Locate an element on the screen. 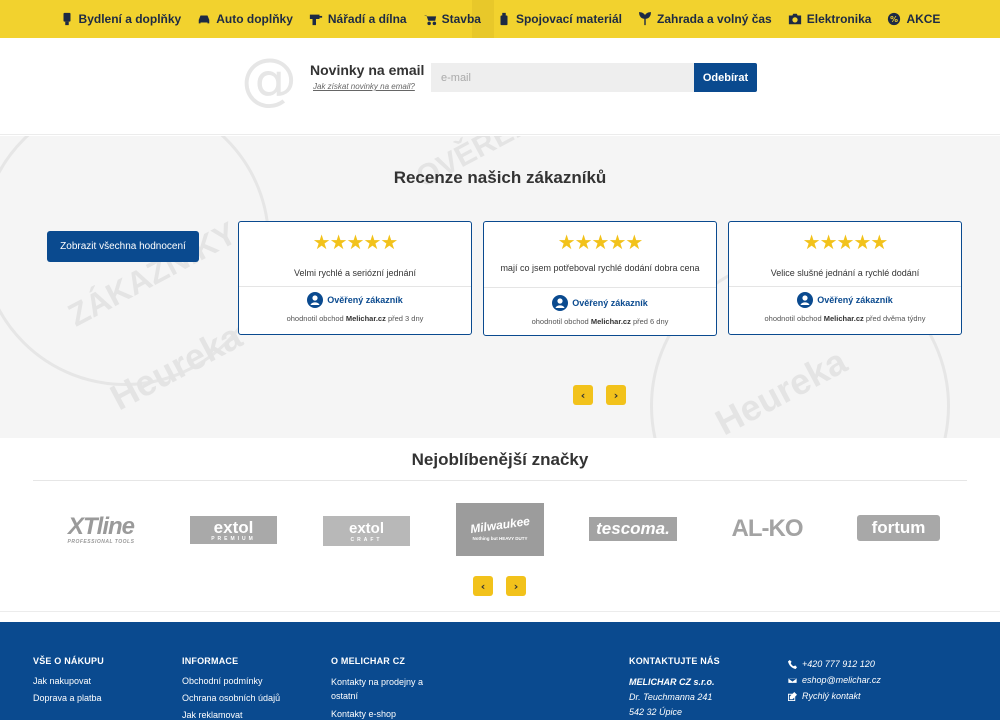 This screenshot has width=1000, height=720. nav-item-label: Stavba is located at coordinates (461, 19).